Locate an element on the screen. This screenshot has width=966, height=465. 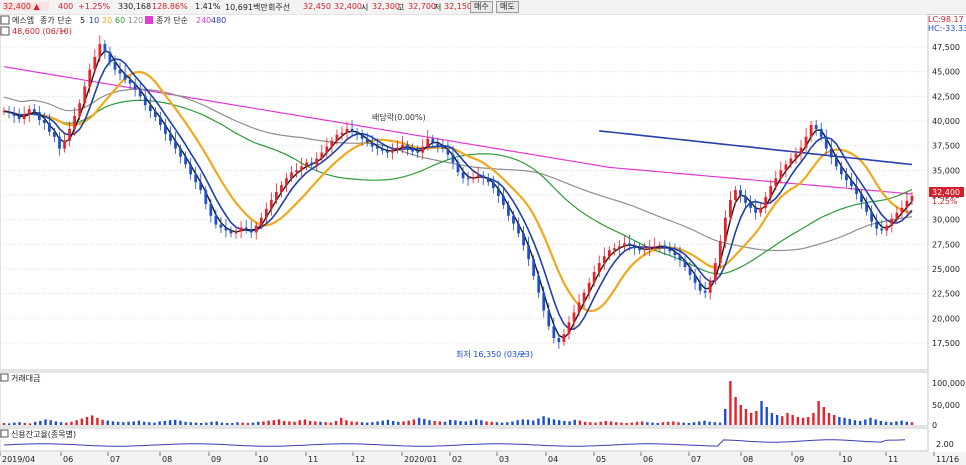
open-price: 32,300 is located at coordinates (386, 6).